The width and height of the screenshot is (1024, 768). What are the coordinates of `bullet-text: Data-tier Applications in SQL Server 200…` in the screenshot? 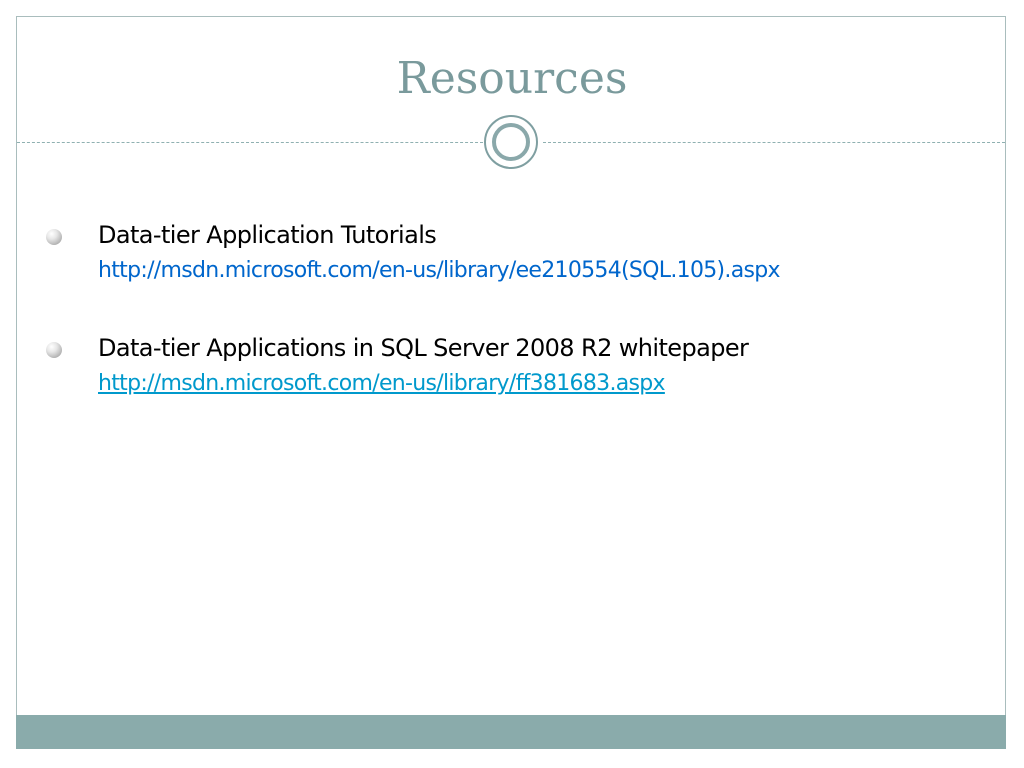 It's located at (423, 348).